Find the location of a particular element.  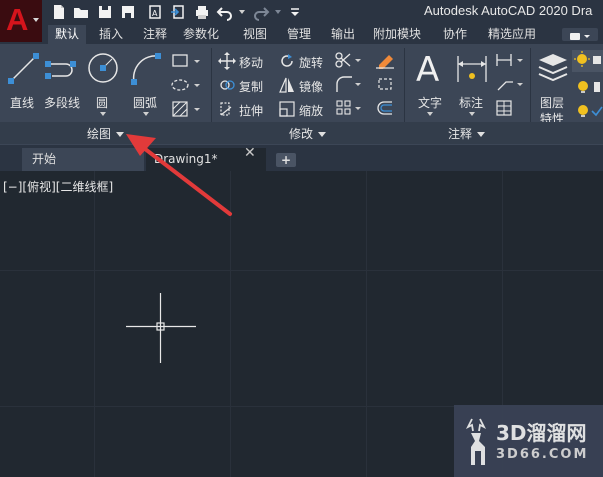

autocad-logo-icon: A is located at coordinates (17, 19).